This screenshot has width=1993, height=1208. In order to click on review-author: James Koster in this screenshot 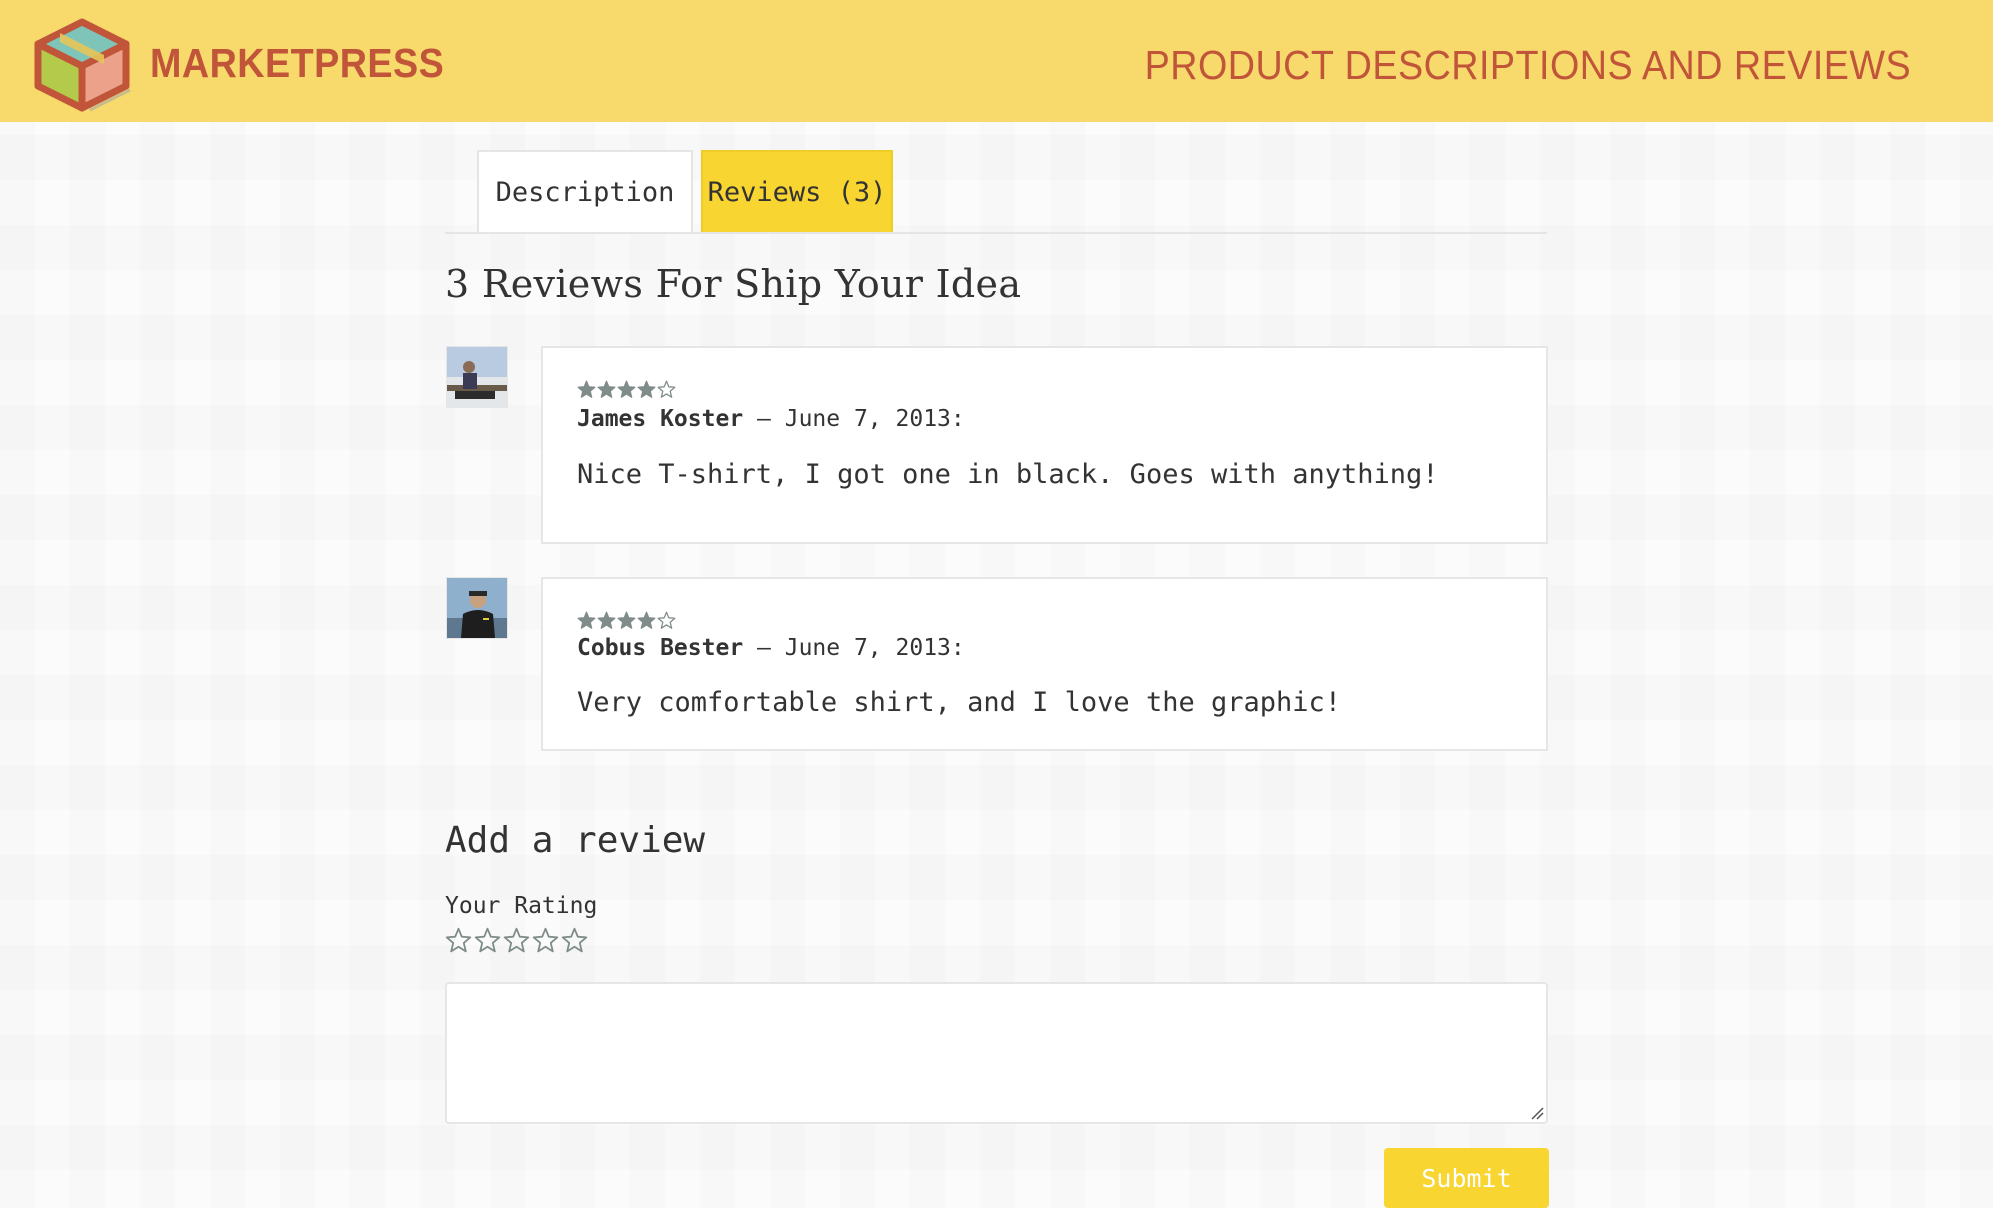, I will do `click(660, 419)`.